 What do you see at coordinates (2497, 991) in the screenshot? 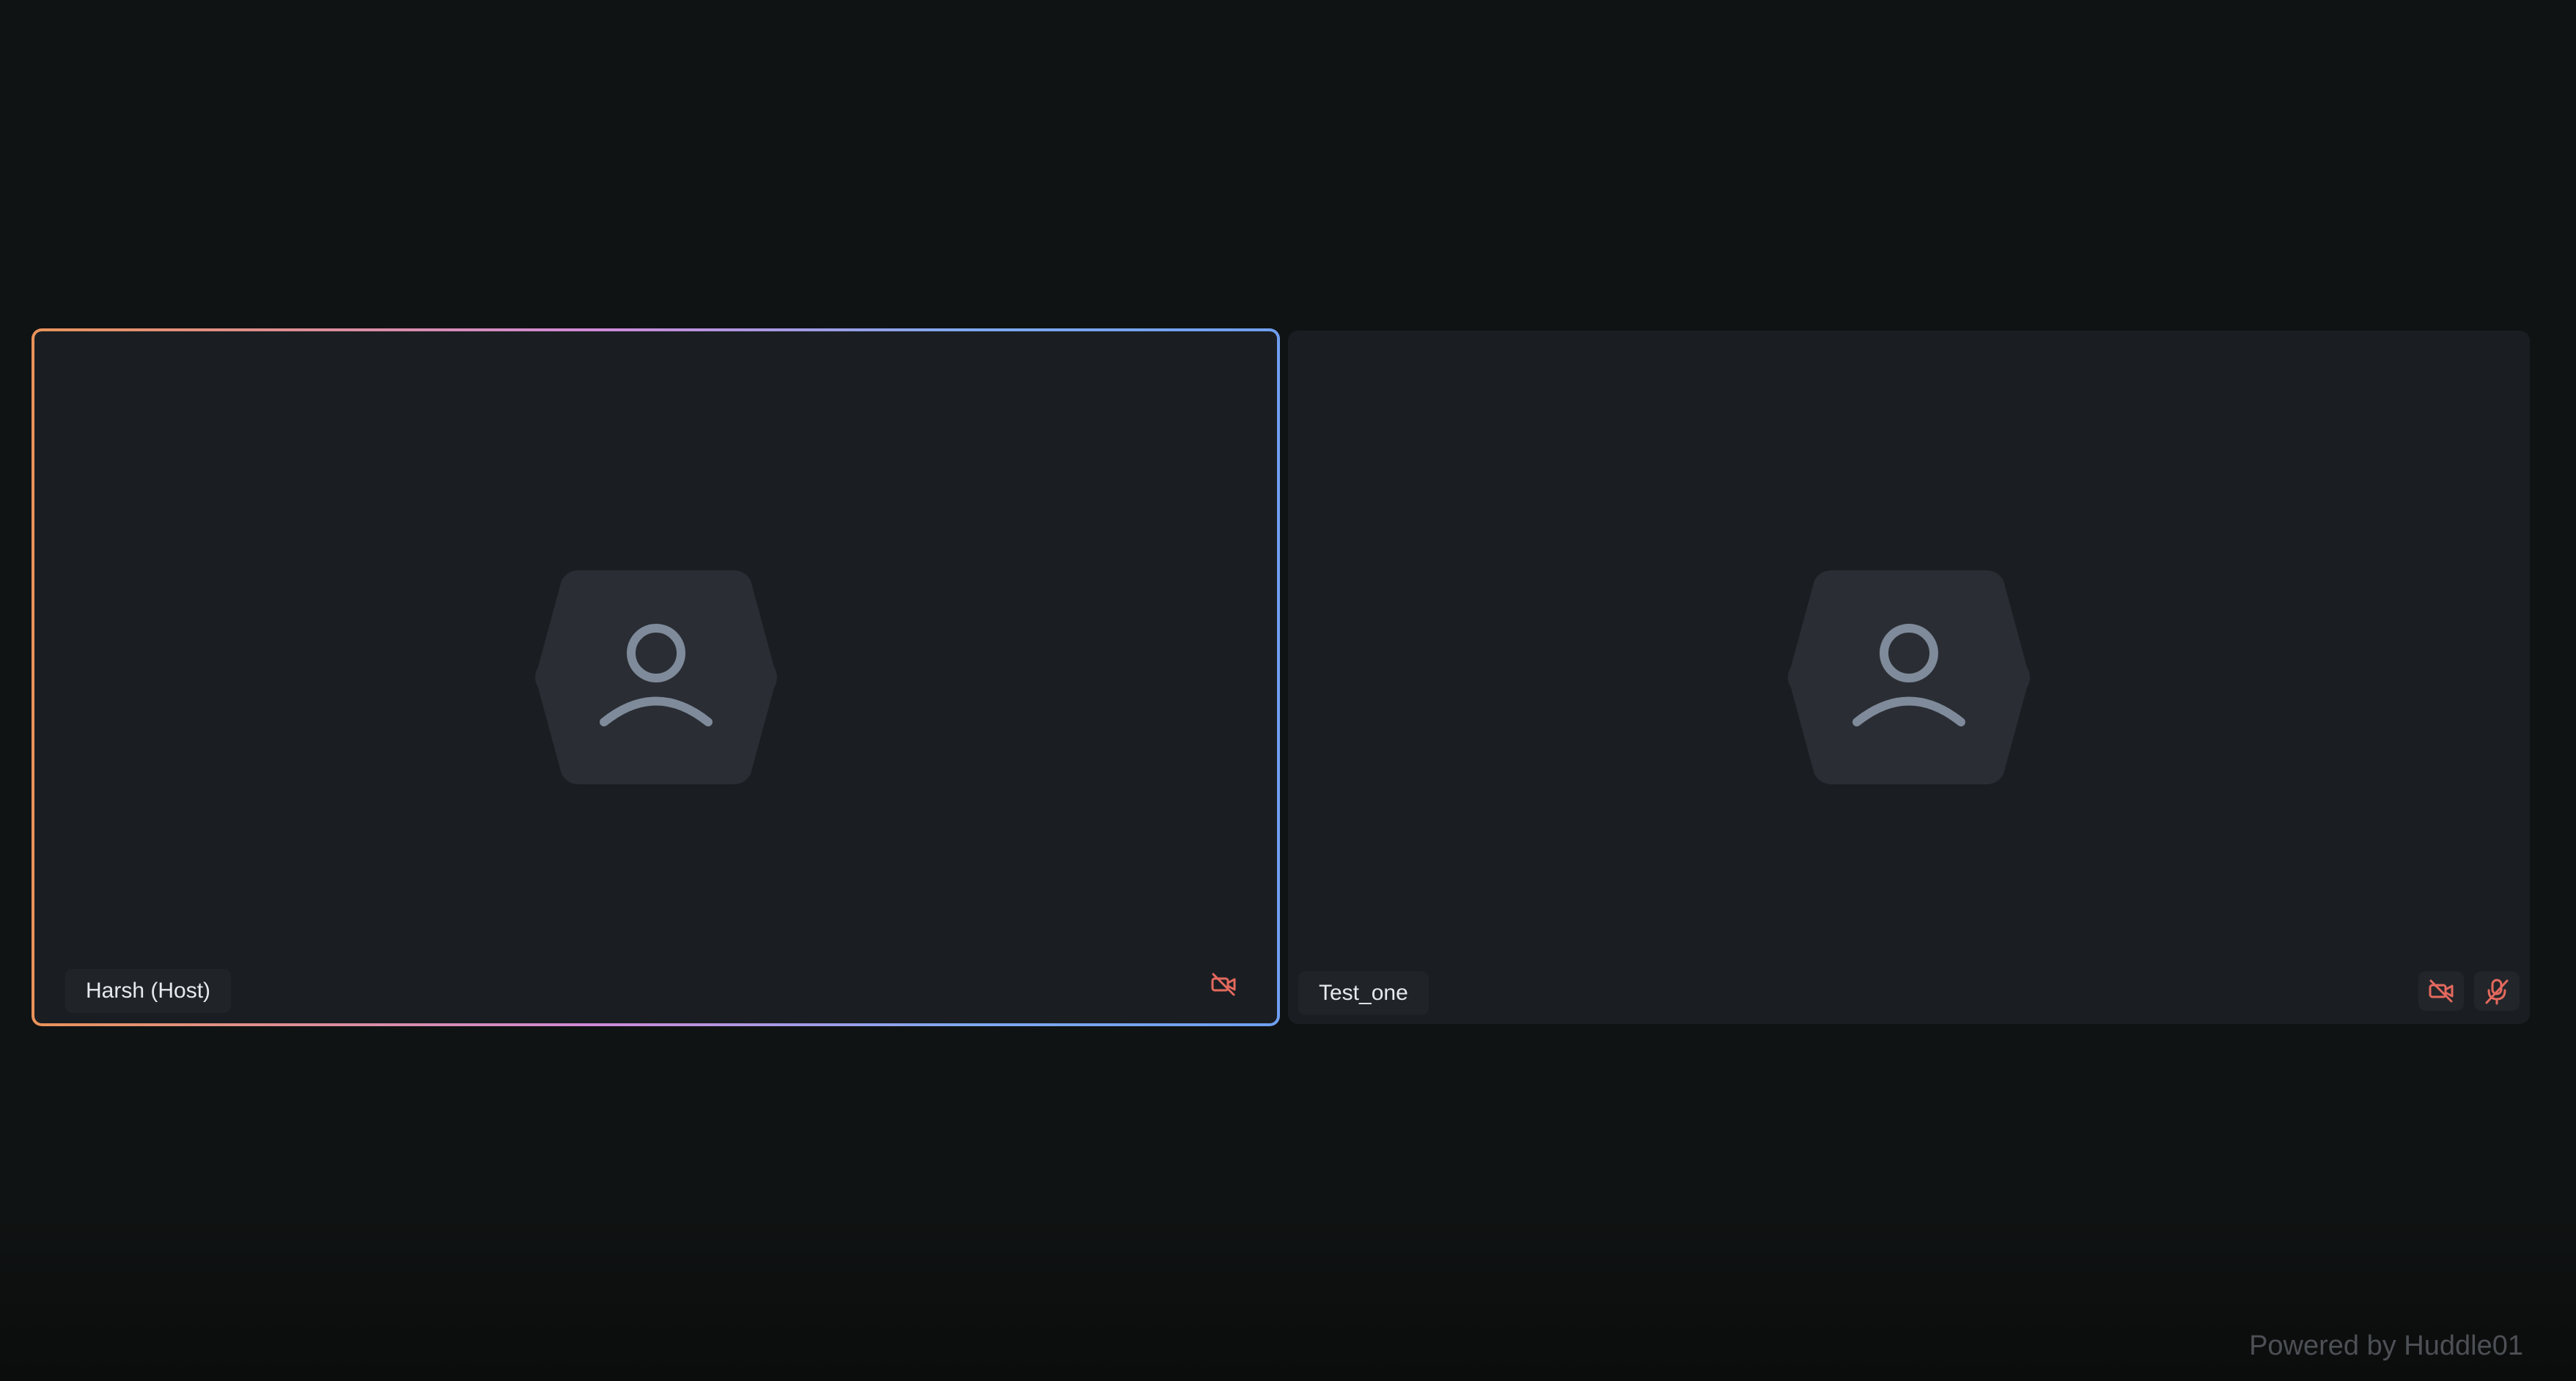
I see `mic-off-icon` at bounding box center [2497, 991].